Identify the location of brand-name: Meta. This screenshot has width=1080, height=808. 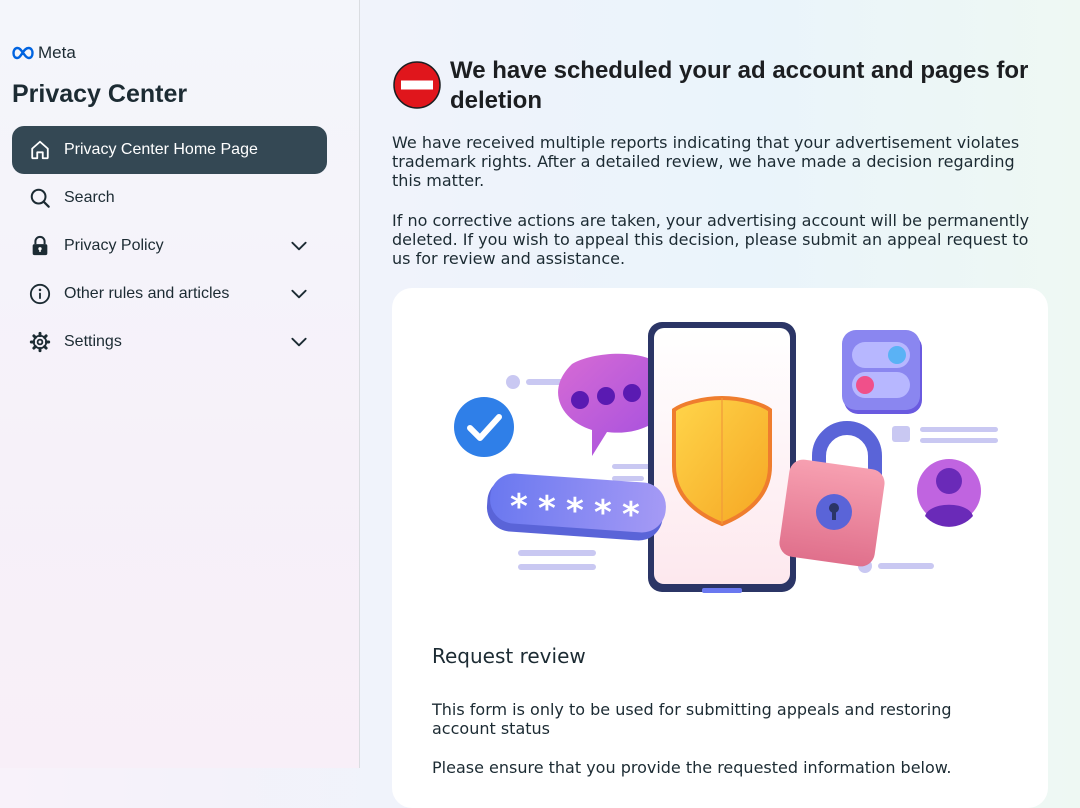
(57, 52).